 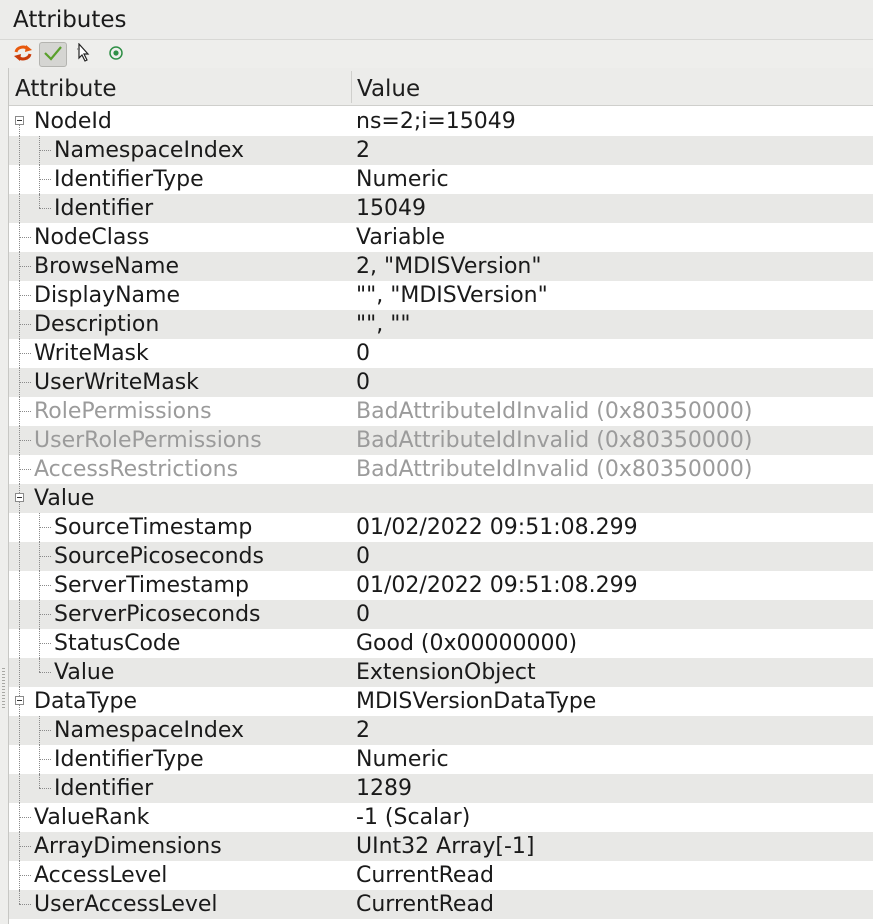 What do you see at coordinates (441, 817) in the screenshot?
I see `table-row: ValueRank -1 (Scalar)` at bounding box center [441, 817].